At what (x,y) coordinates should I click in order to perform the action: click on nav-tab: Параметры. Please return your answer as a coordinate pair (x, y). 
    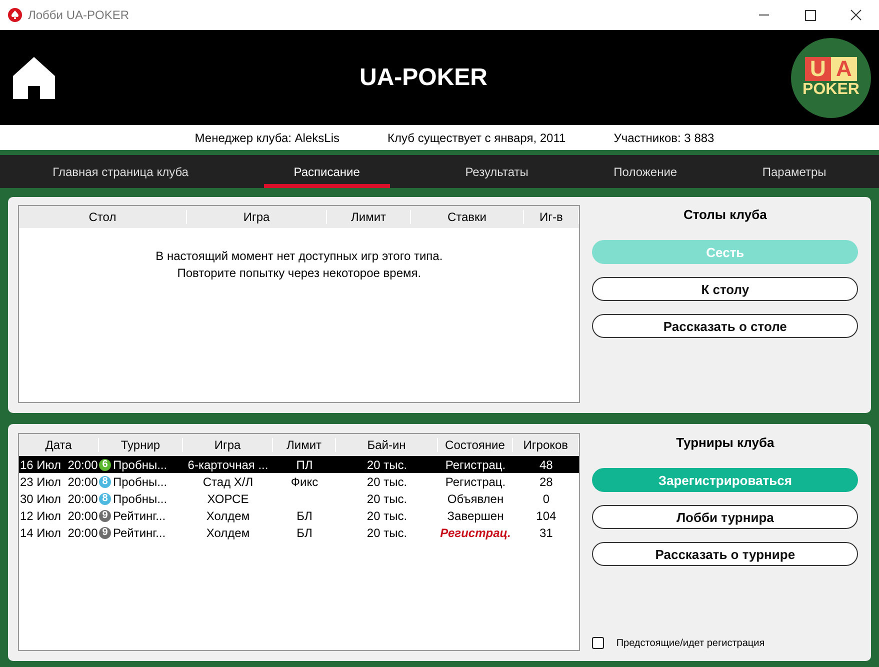
    Looking at the image, I should click on (794, 171).